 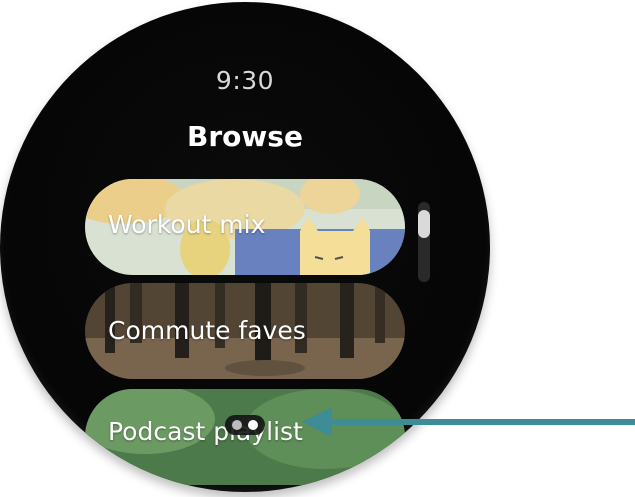 I want to click on page-dot-active, so click(x=253, y=425).